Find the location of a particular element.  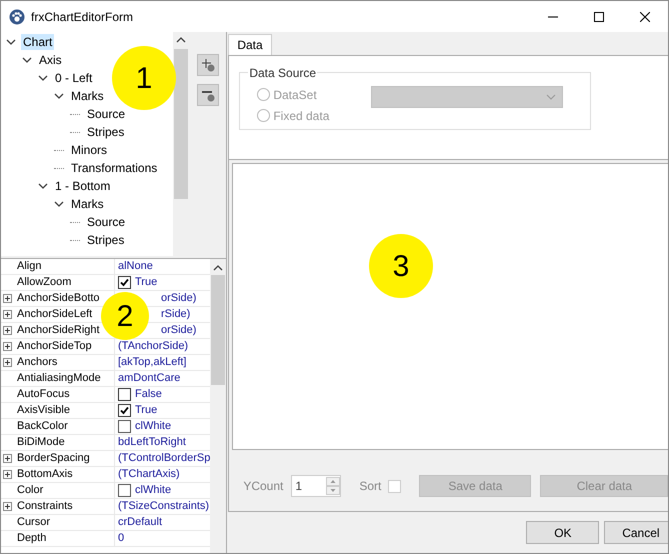

property-value: (TControlBorderSp is located at coordinates (164, 458).